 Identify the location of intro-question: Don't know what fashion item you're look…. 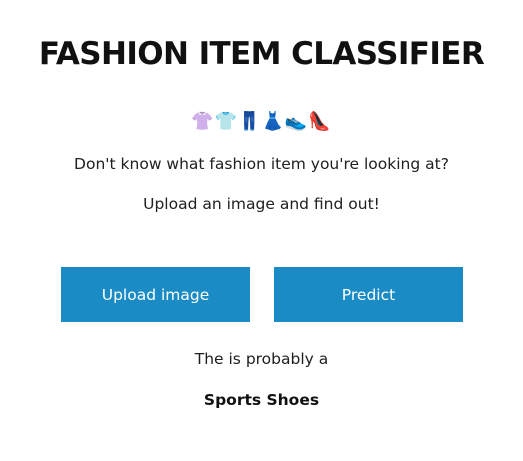
(261, 164).